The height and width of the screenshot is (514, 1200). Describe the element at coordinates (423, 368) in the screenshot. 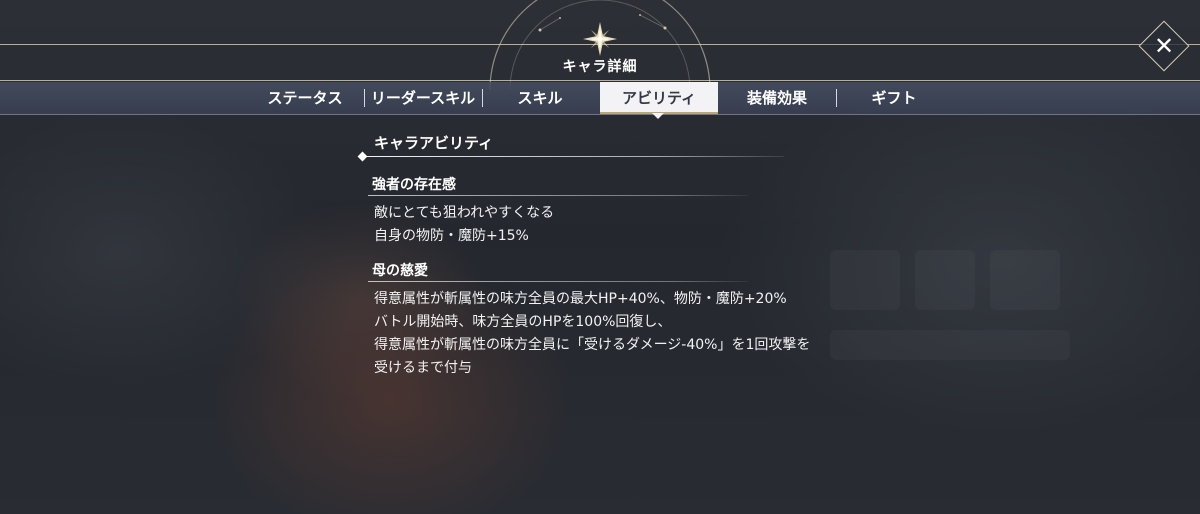

I see `ability-description-line: 受けるまで付与` at that location.